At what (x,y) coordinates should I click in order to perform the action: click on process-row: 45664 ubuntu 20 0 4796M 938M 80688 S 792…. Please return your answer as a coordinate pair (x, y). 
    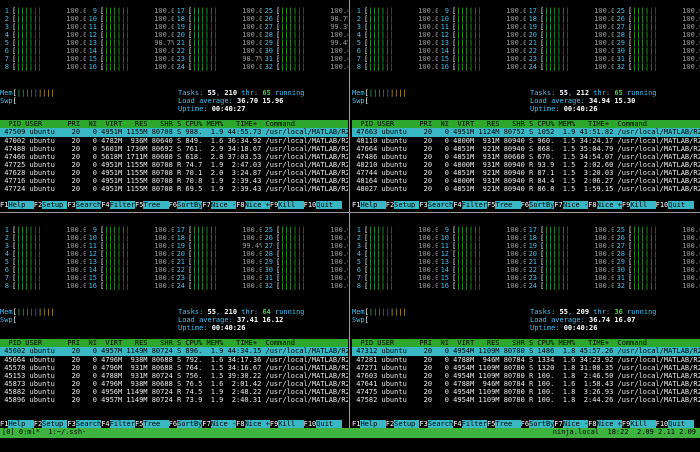
    Looking at the image, I should click on (174, 360).